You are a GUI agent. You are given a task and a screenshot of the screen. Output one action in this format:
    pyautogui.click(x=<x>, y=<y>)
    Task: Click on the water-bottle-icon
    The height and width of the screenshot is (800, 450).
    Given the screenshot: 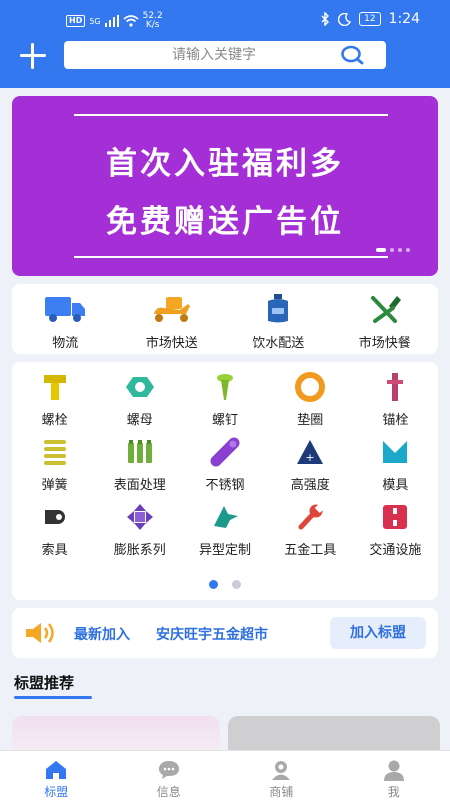 What is the action you would take?
    pyautogui.click(x=278, y=308)
    